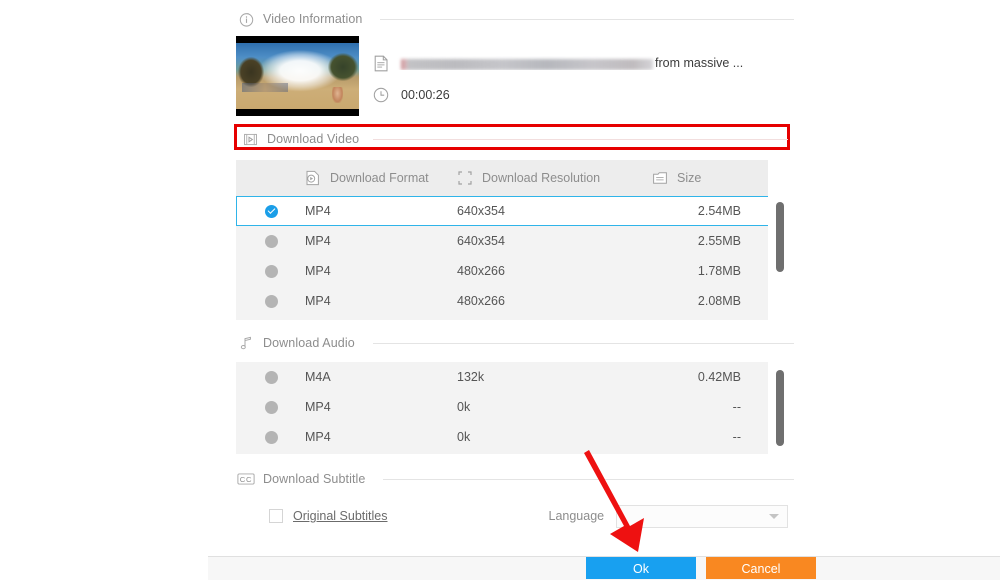 This screenshot has width=1000, height=580. I want to click on download-audio-label: Download Audio, so click(309, 343).